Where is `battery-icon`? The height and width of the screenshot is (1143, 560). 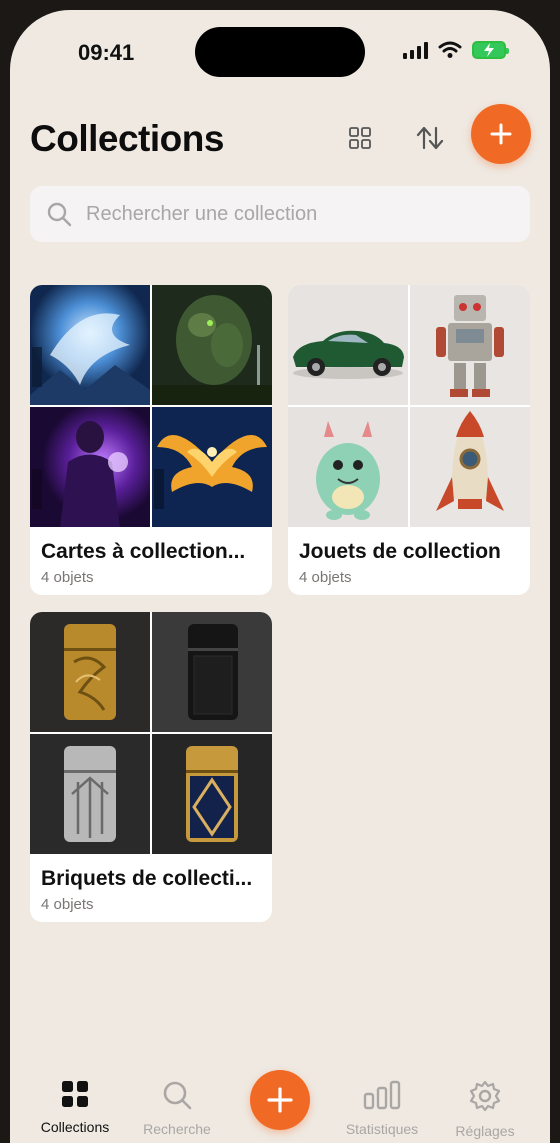
battery-icon is located at coordinates (490, 50).